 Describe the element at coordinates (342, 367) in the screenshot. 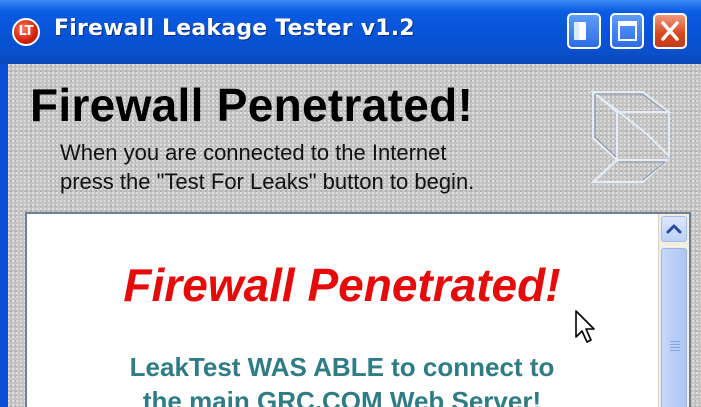

I see `result-message-line-1: LeakTest WAS ABLE to connect to` at that location.